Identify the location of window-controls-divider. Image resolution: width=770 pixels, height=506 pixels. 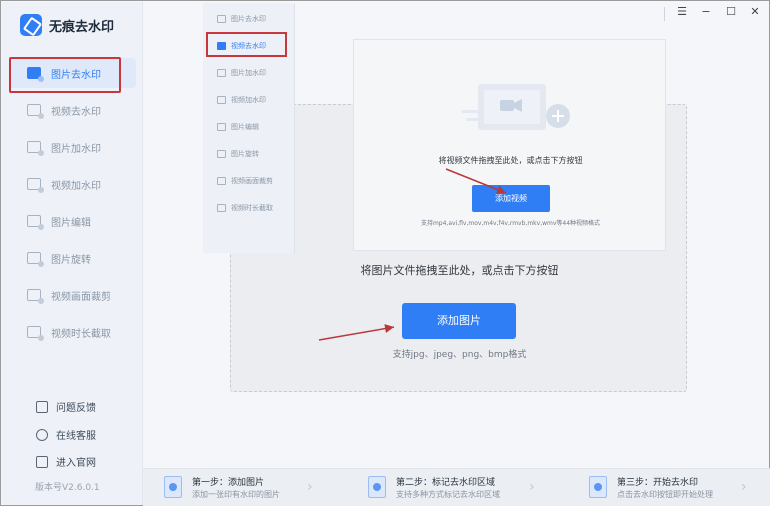
(664, 14).